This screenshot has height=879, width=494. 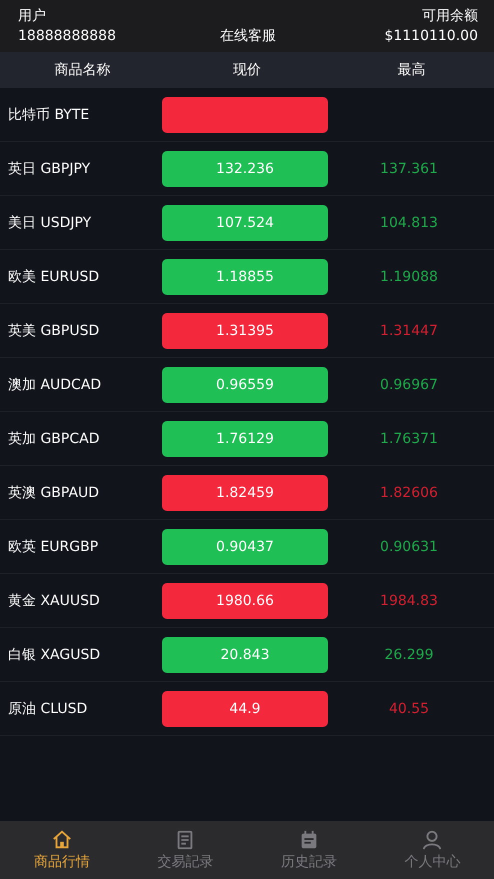 What do you see at coordinates (409, 600) in the screenshot?
I see `high-value: 1984.83` at bounding box center [409, 600].